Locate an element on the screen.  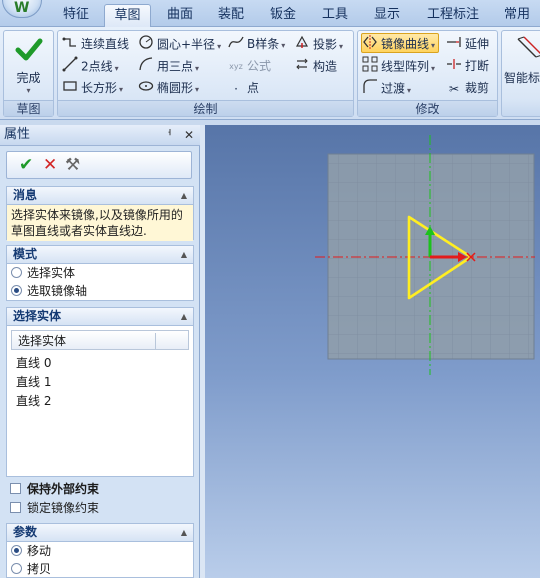
extend-button: 延伸 is located at coordinates (467, 44).